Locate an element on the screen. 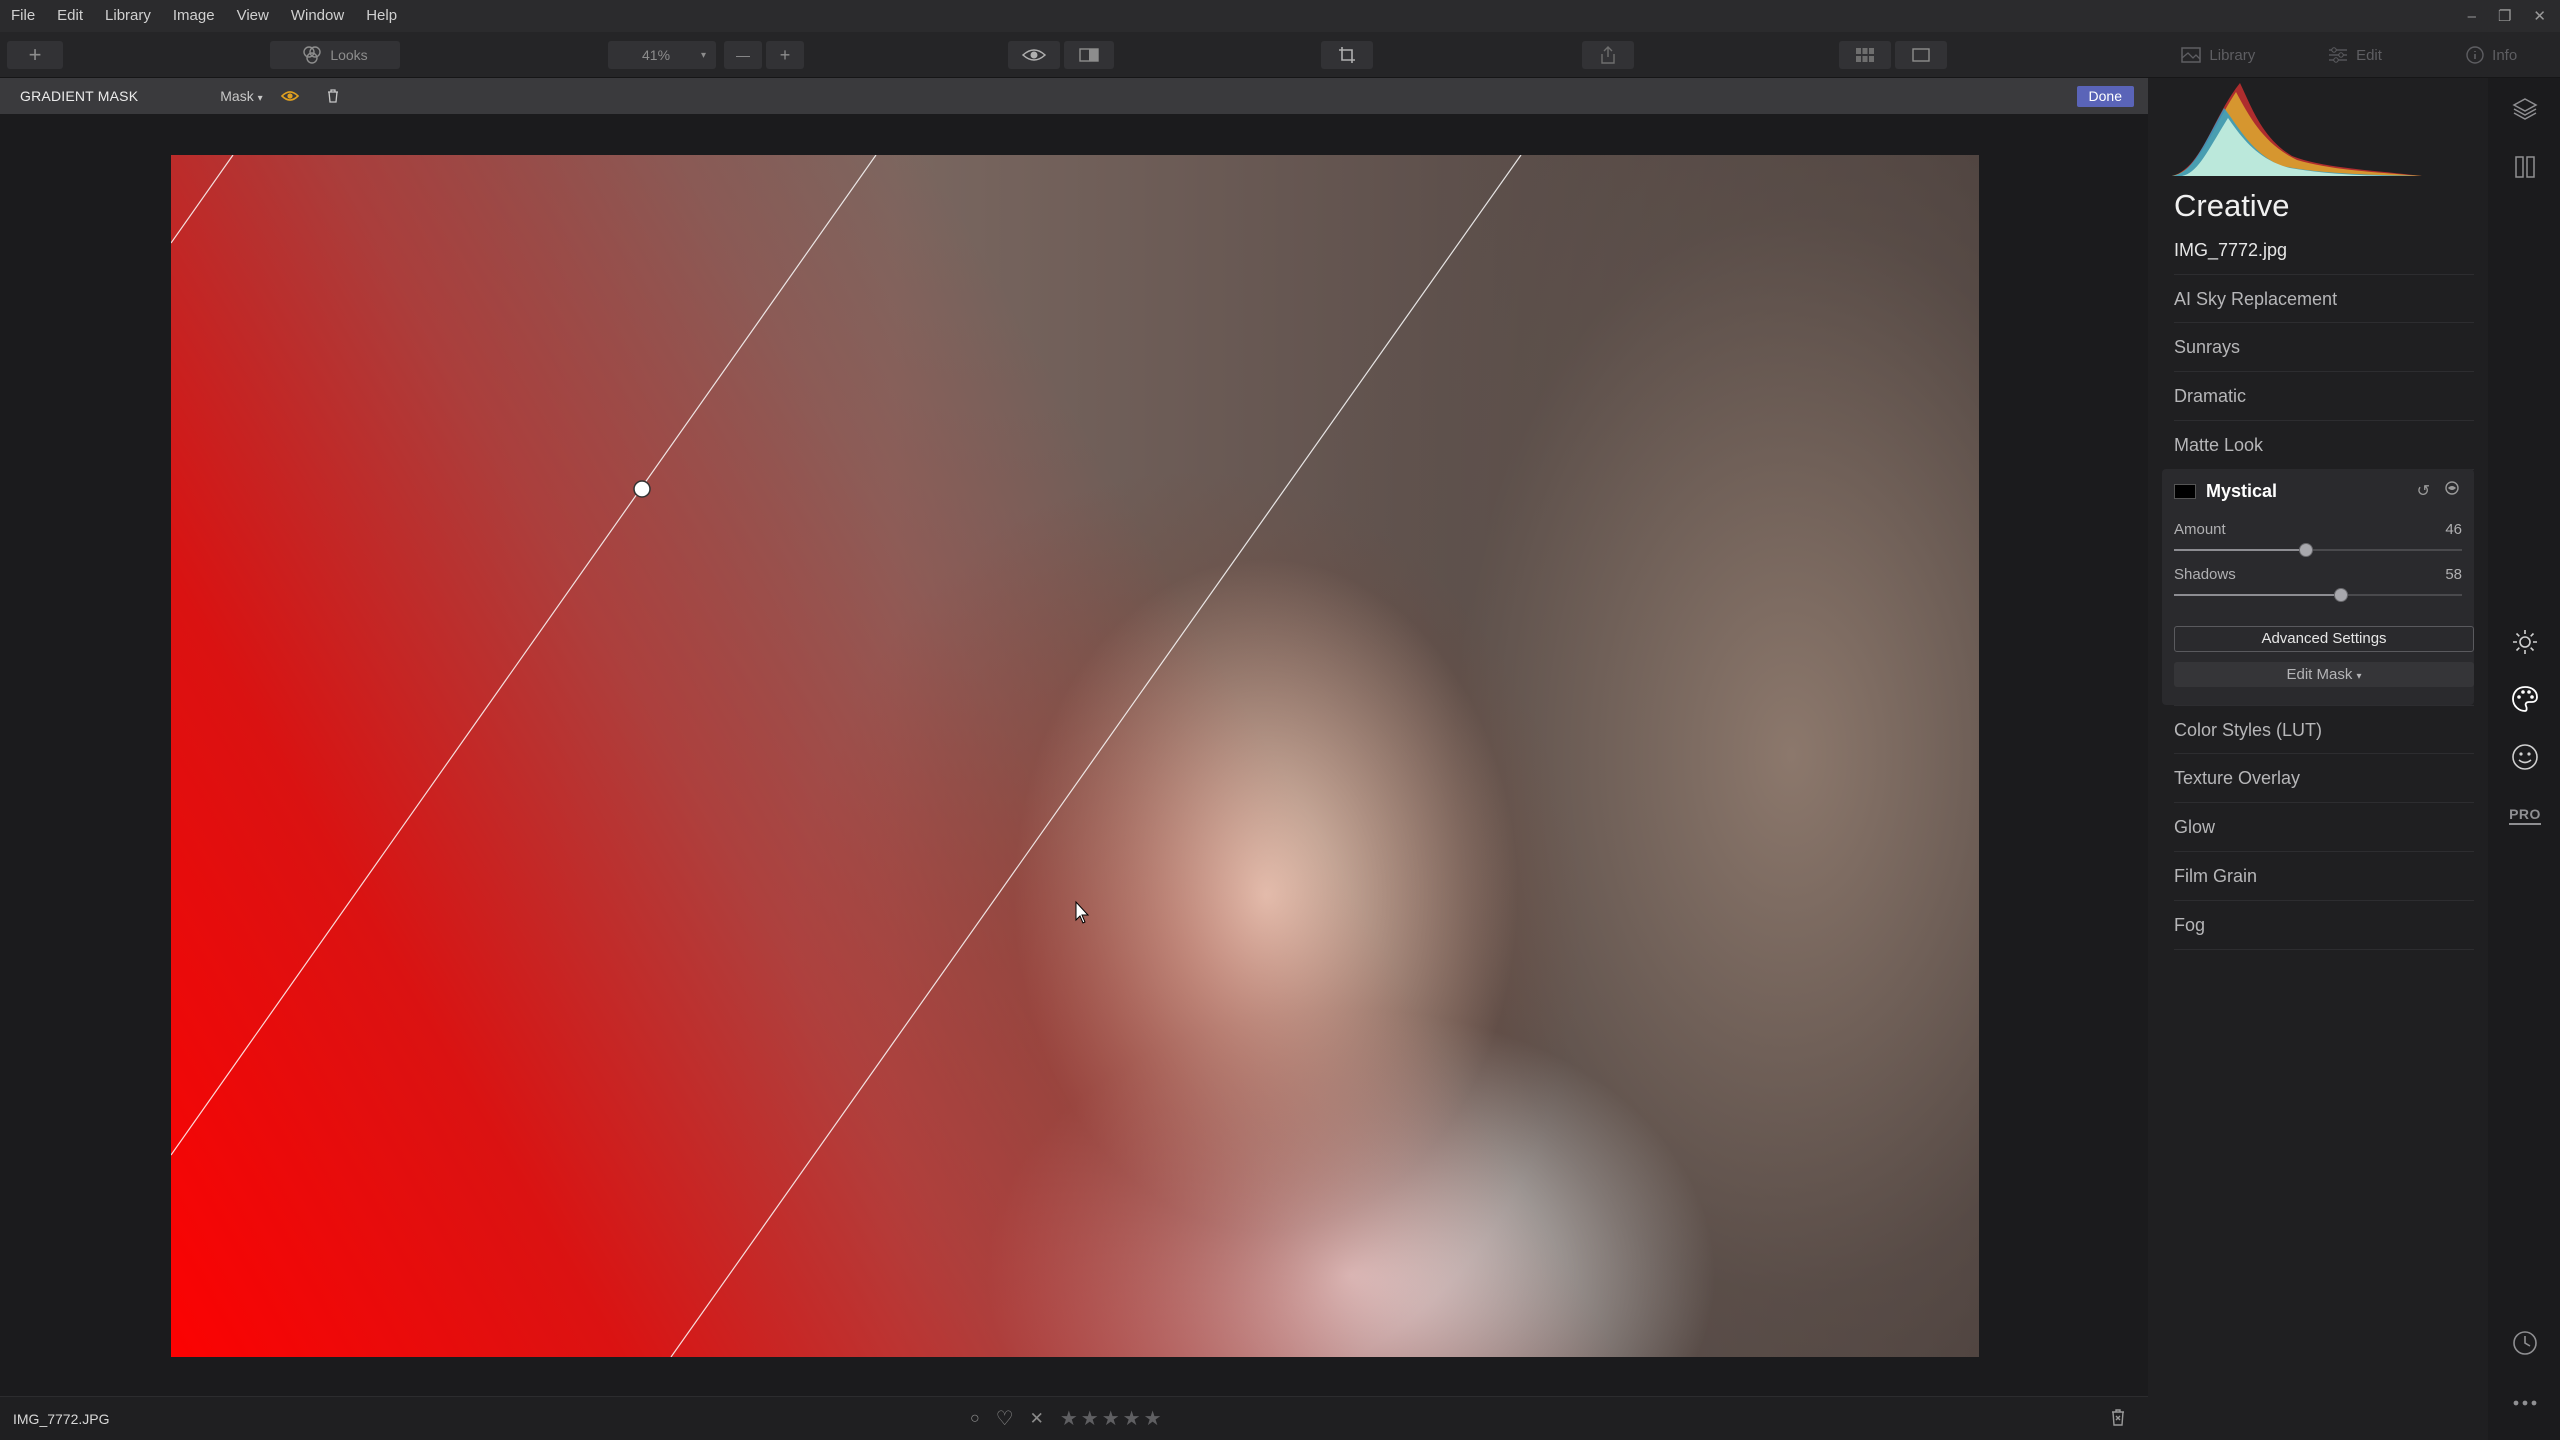 This screenshot has width=2560, height=1440. tab-library: Library is located at coordinates (2218, 55).